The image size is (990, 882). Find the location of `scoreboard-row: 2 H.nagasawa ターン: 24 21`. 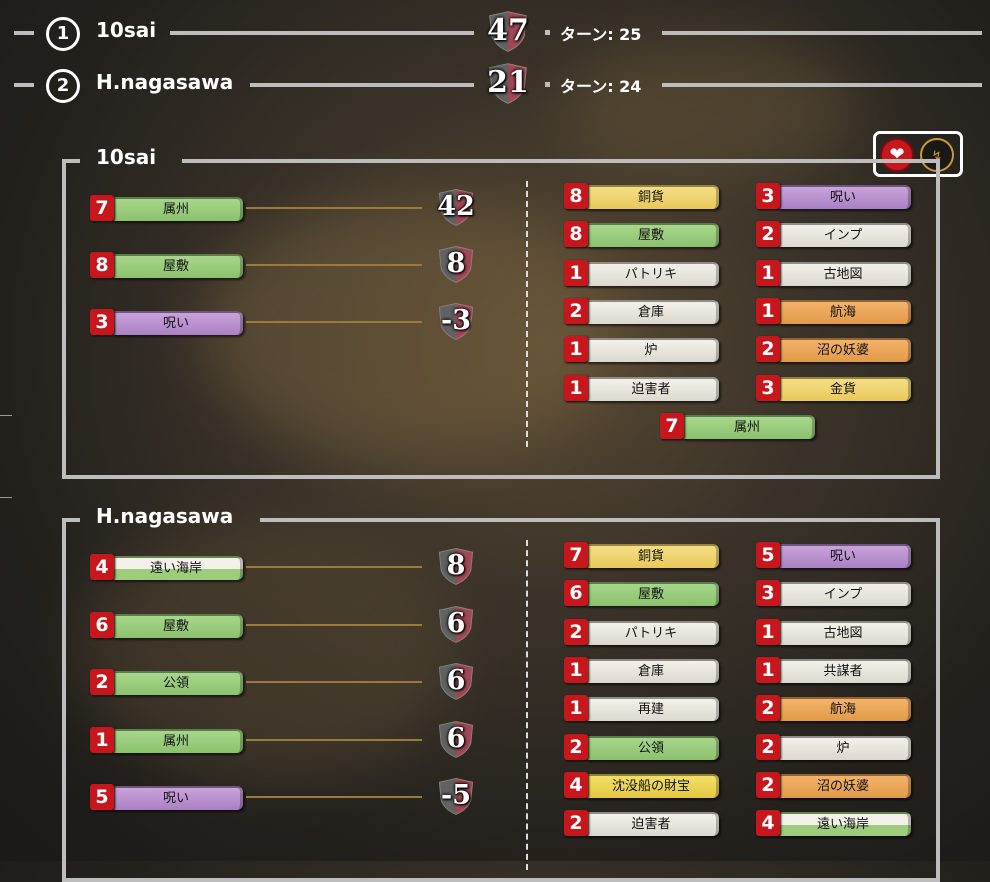

scoreboard-row: 2 H.nagasawa ターン: 24 21 is located at coordinates (495, 83).